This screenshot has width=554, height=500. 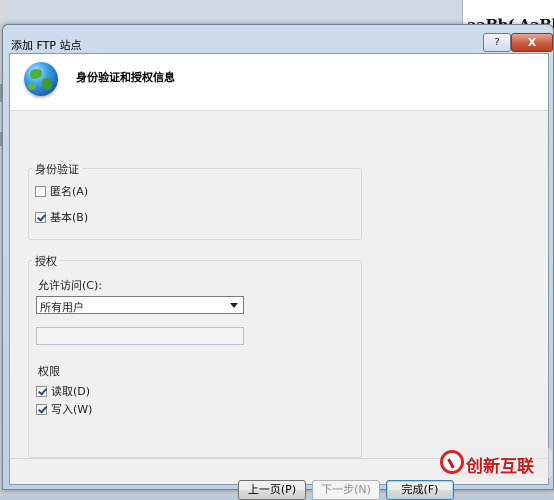 I want to click on read-checkbox, so click(x=41, y=391).